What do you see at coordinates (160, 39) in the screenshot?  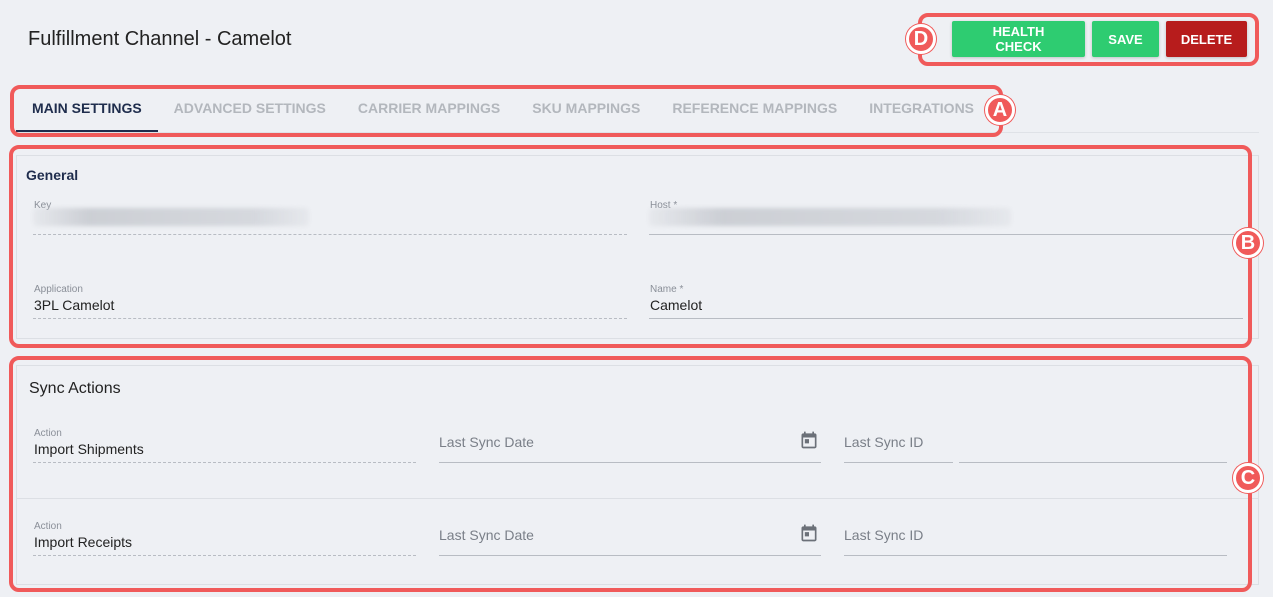 I see `page-title: Fulfillment Channel - Camelot` at bounding box center [160, 39].